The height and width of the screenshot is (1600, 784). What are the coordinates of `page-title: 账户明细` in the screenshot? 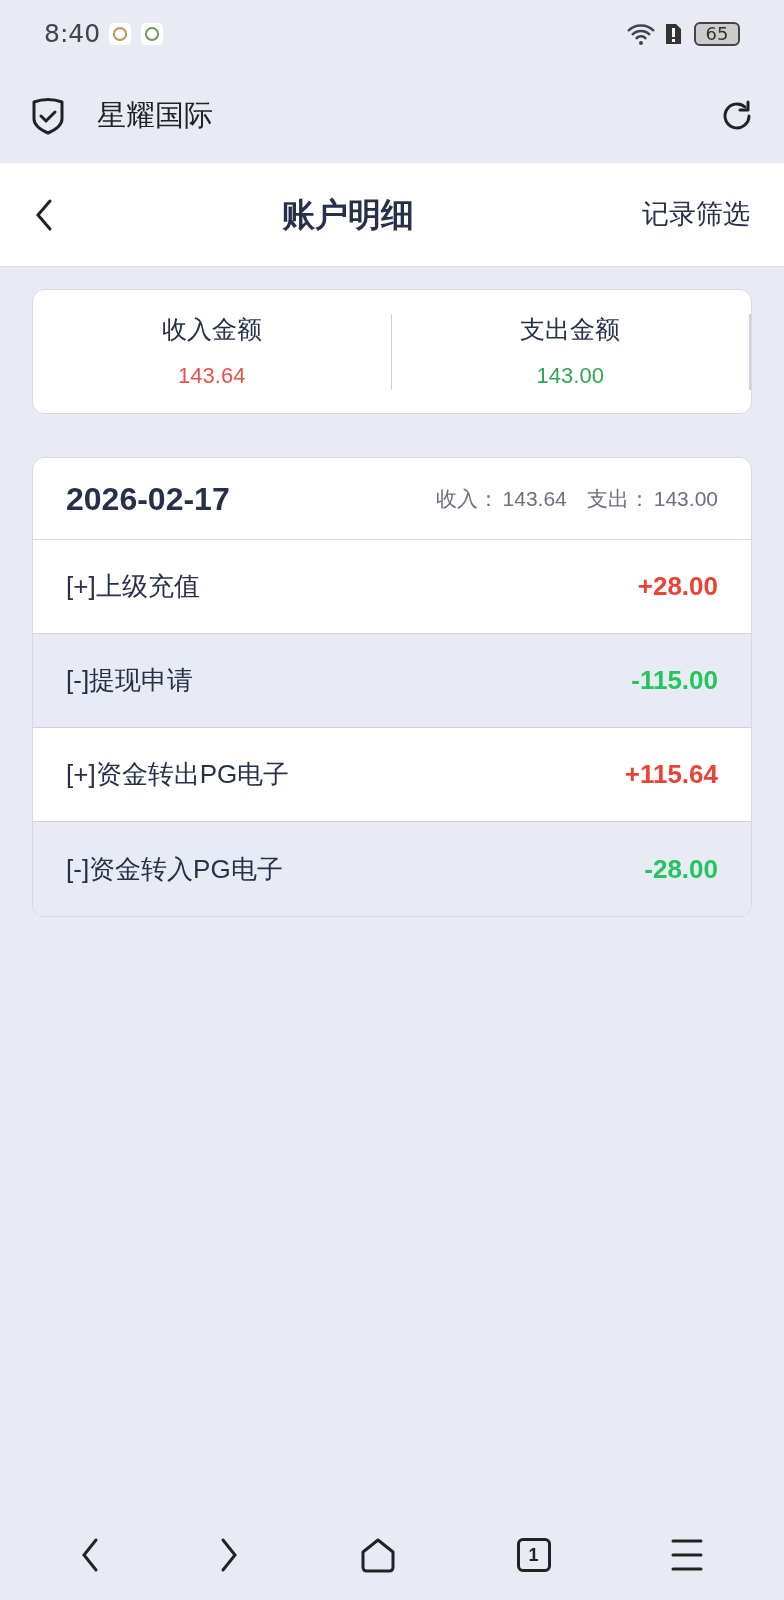 It's located at (348, 214).